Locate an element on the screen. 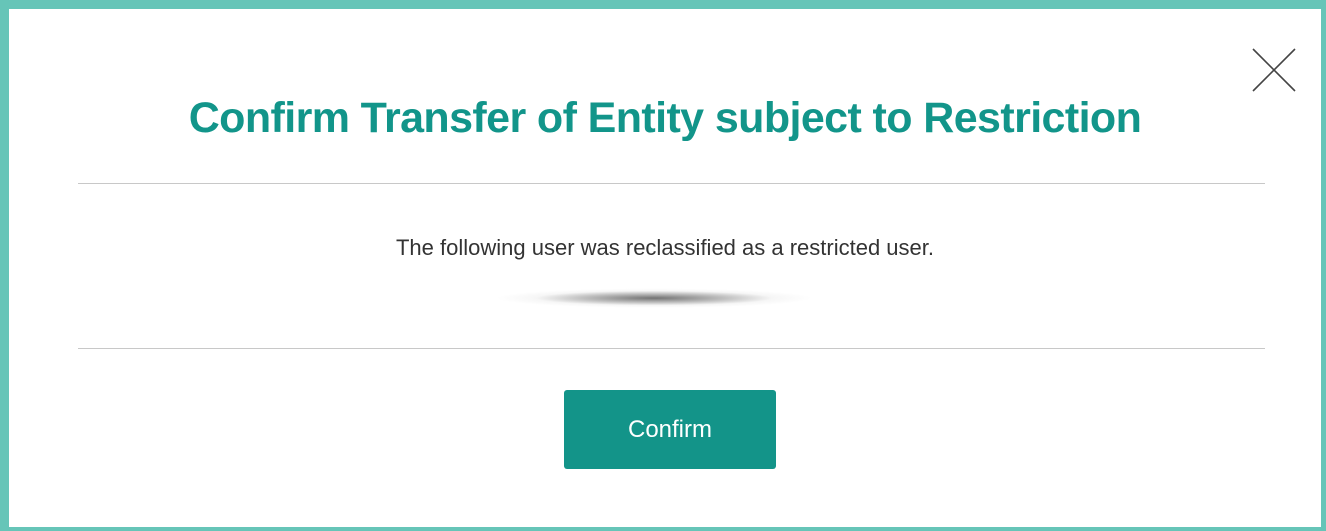  close-button is located at coordinates (1274, 70).